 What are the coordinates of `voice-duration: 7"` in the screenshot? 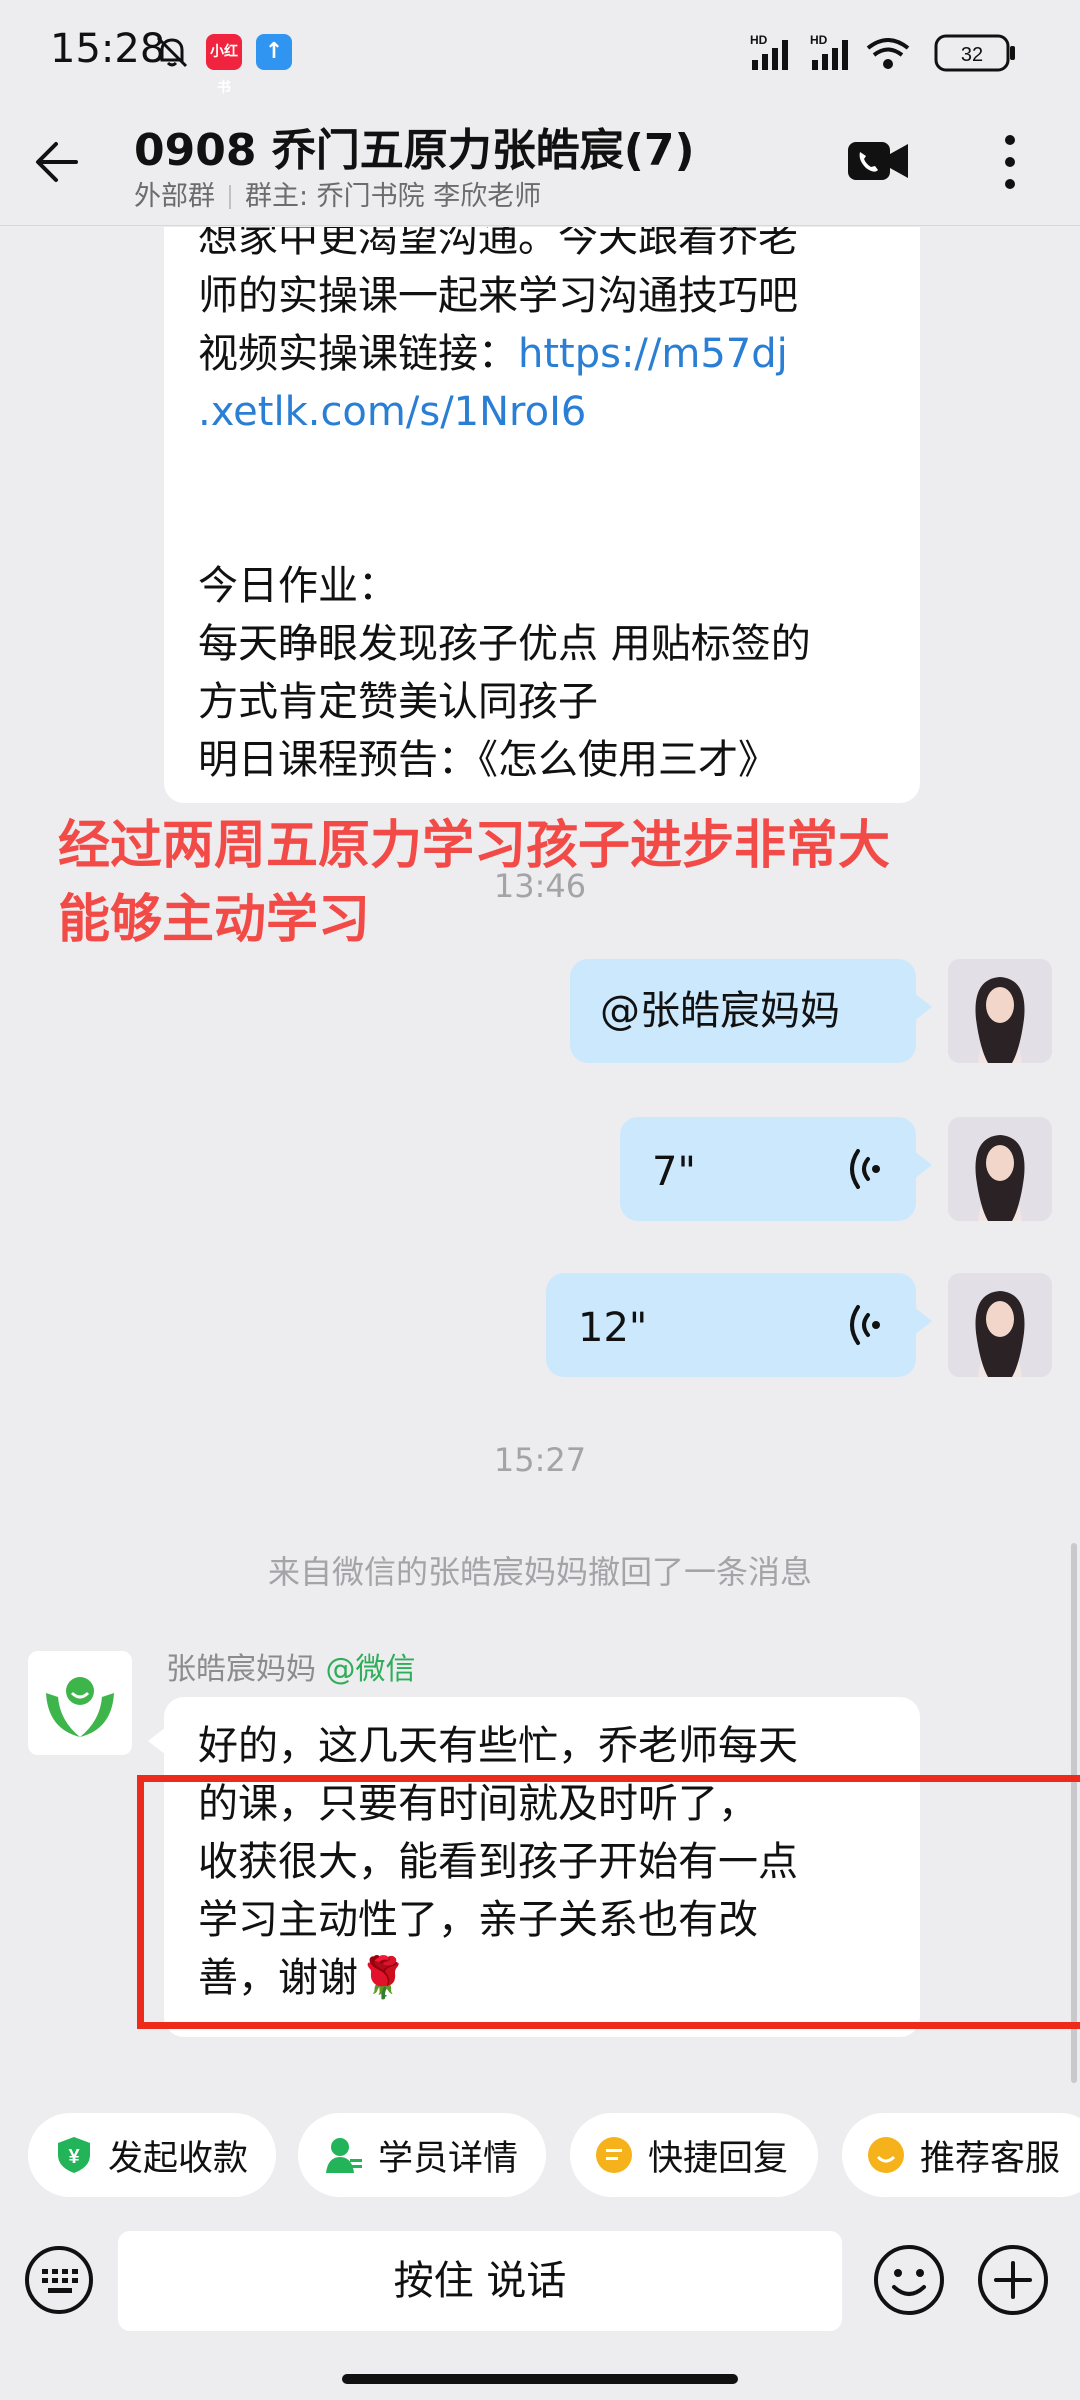 It's located at (674, 1172).